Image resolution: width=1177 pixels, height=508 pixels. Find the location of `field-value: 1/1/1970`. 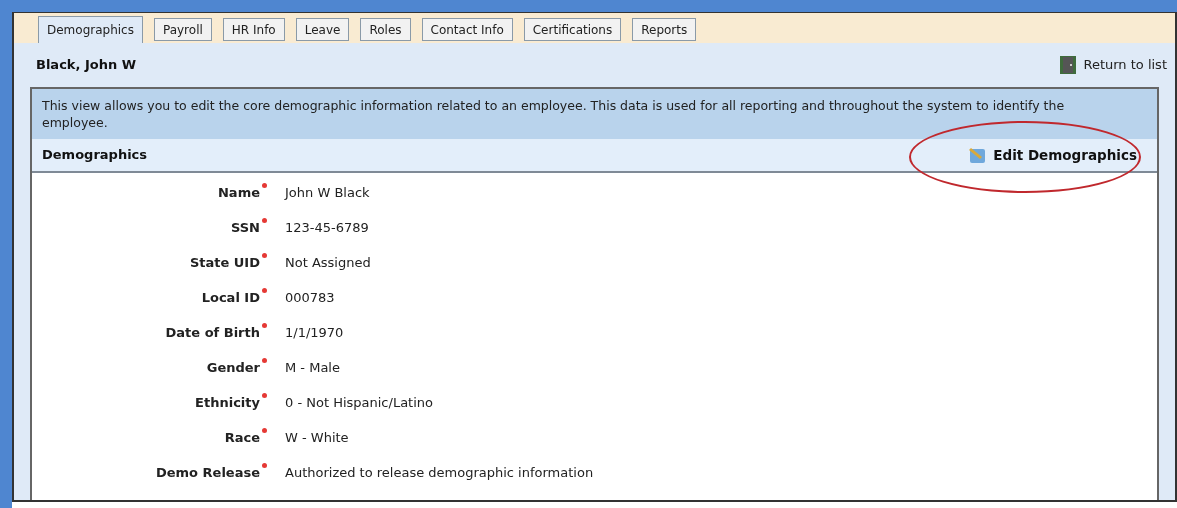

field-value: 1/1/1970 is located at coordinates (314, 332).